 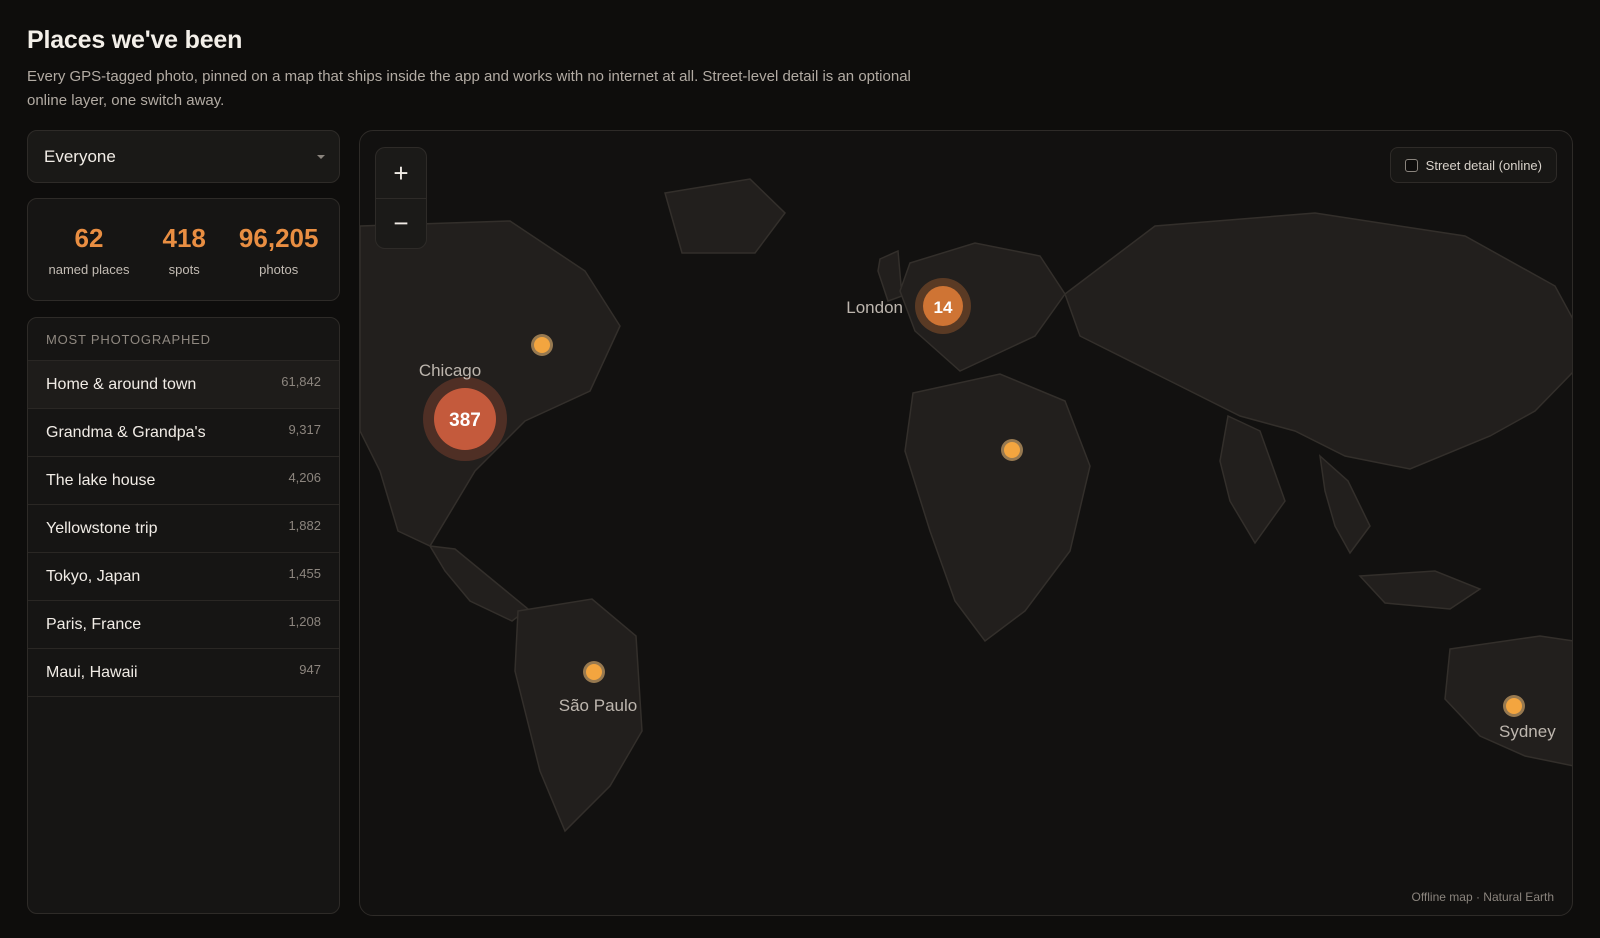 What do you see at coordinates (598, 705) in the screenshot?
I see `city-label: São Paulo` at bounding box center [598, 705].